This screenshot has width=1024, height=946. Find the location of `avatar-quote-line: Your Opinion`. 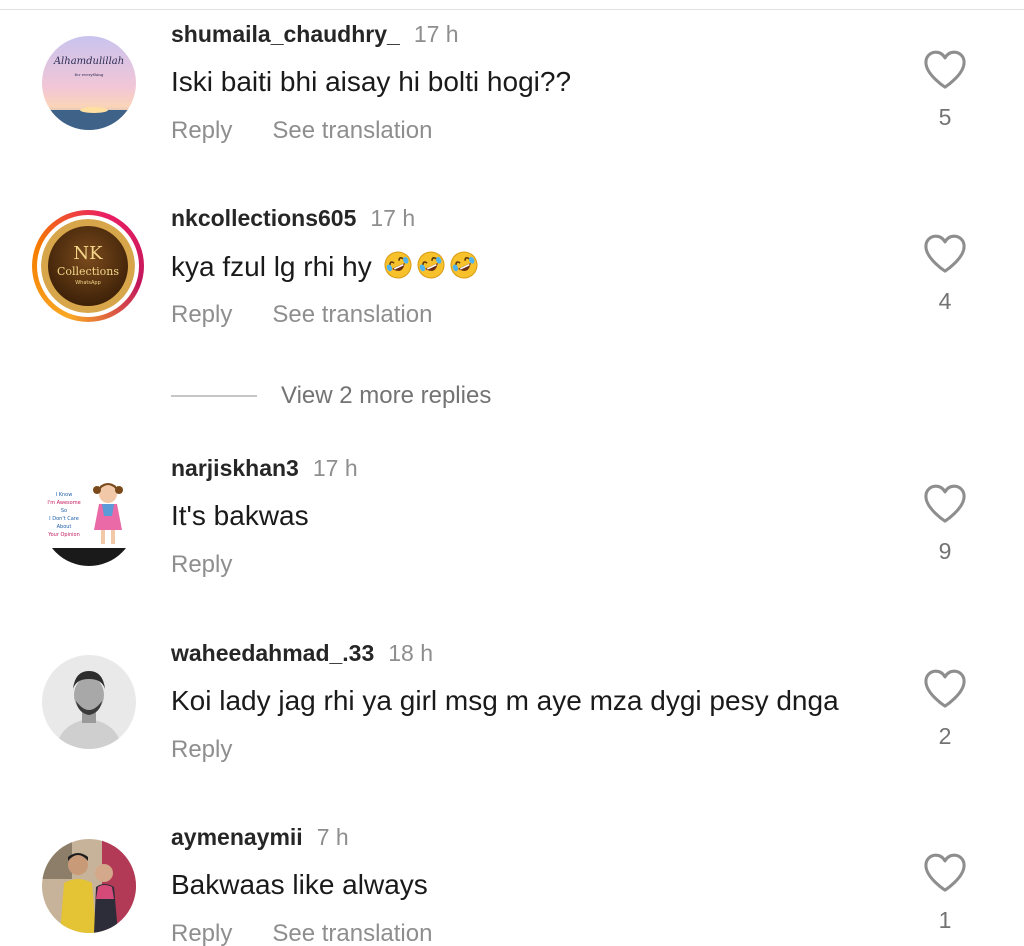

avatar-quote-line: Your Opinion is located at coordinates (63, 535).